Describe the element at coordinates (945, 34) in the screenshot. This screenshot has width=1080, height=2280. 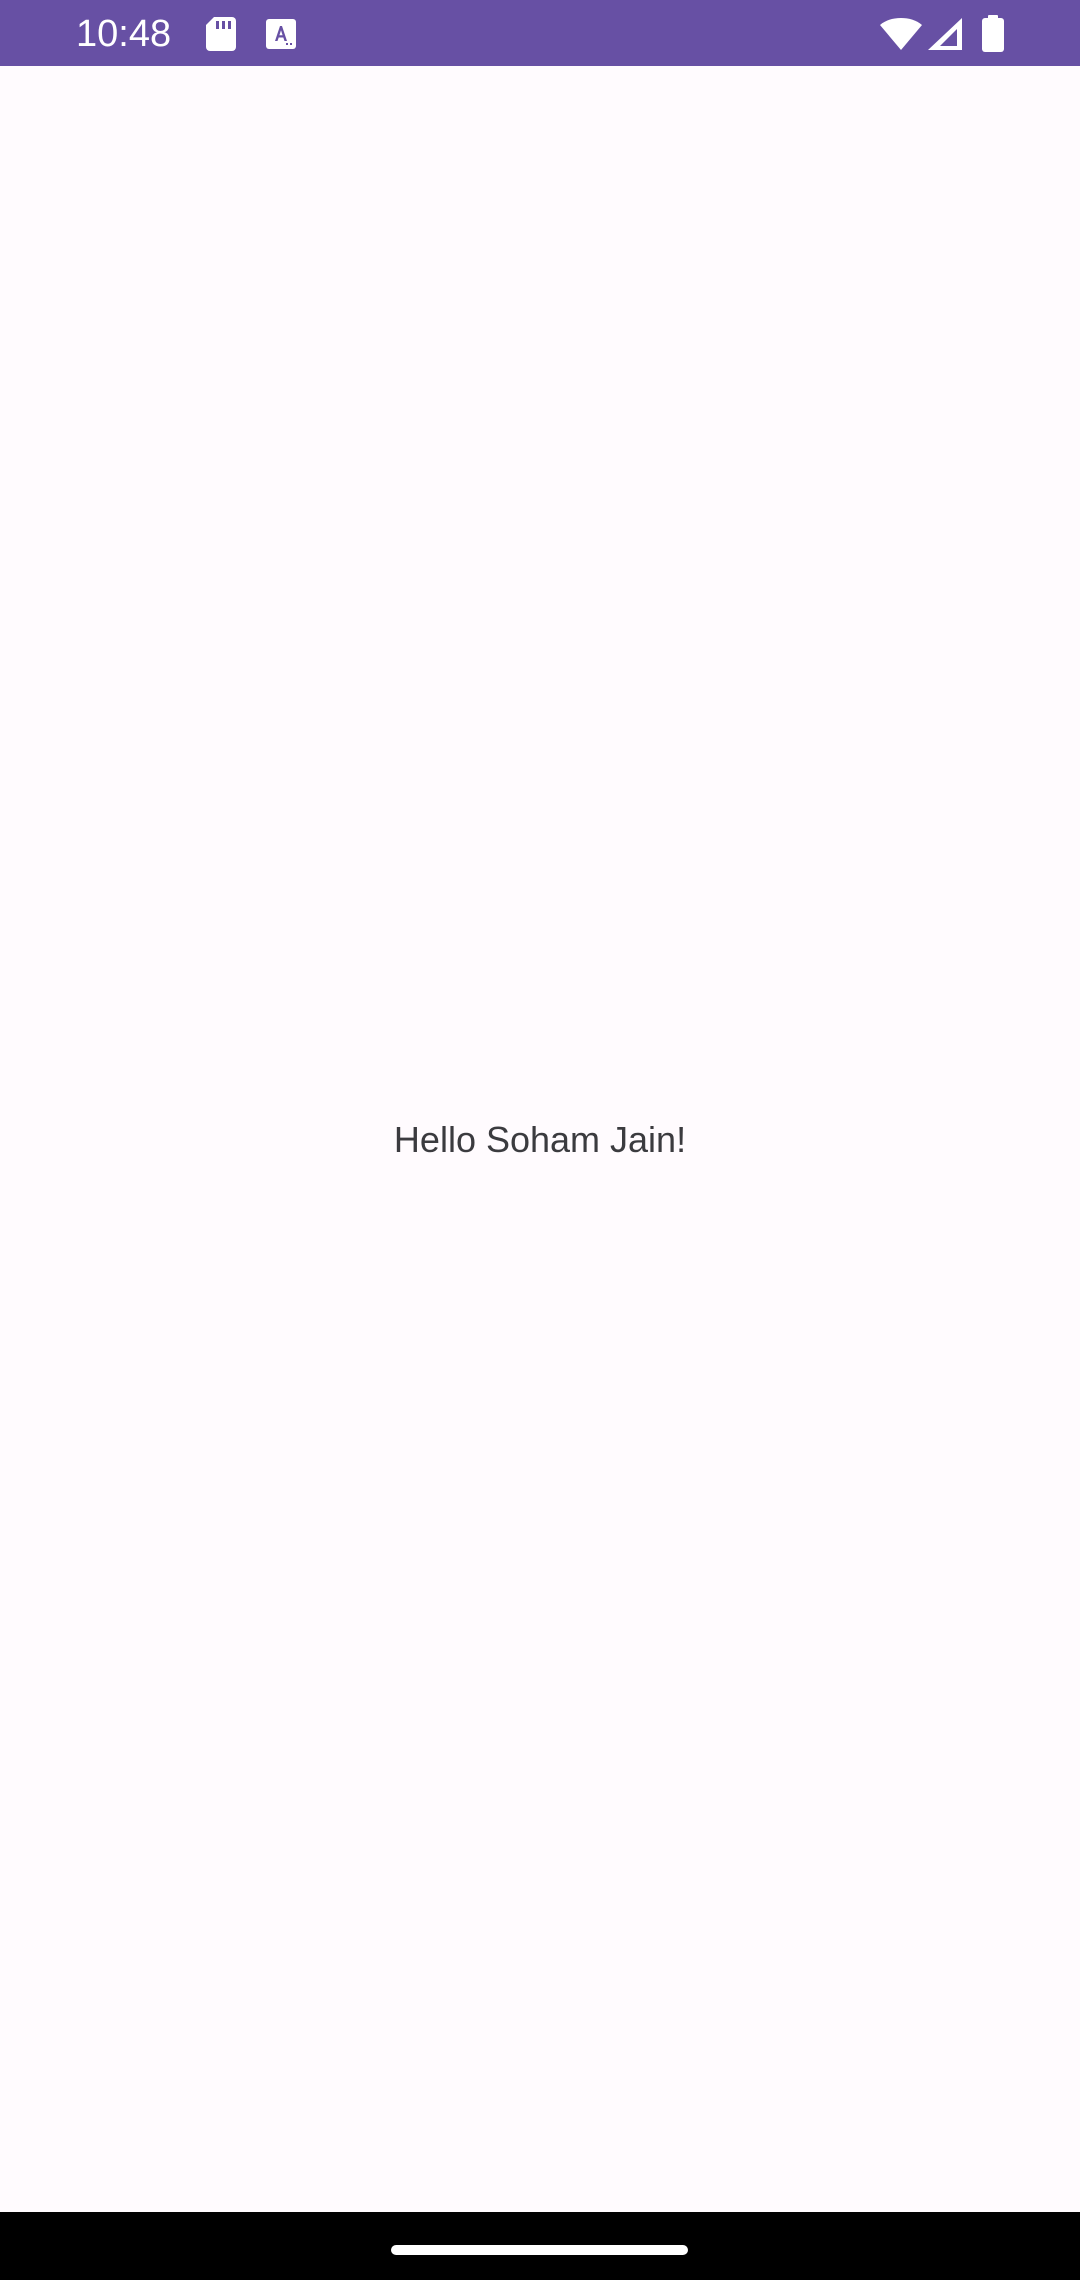
I see `cell-signal-icon` at that location.